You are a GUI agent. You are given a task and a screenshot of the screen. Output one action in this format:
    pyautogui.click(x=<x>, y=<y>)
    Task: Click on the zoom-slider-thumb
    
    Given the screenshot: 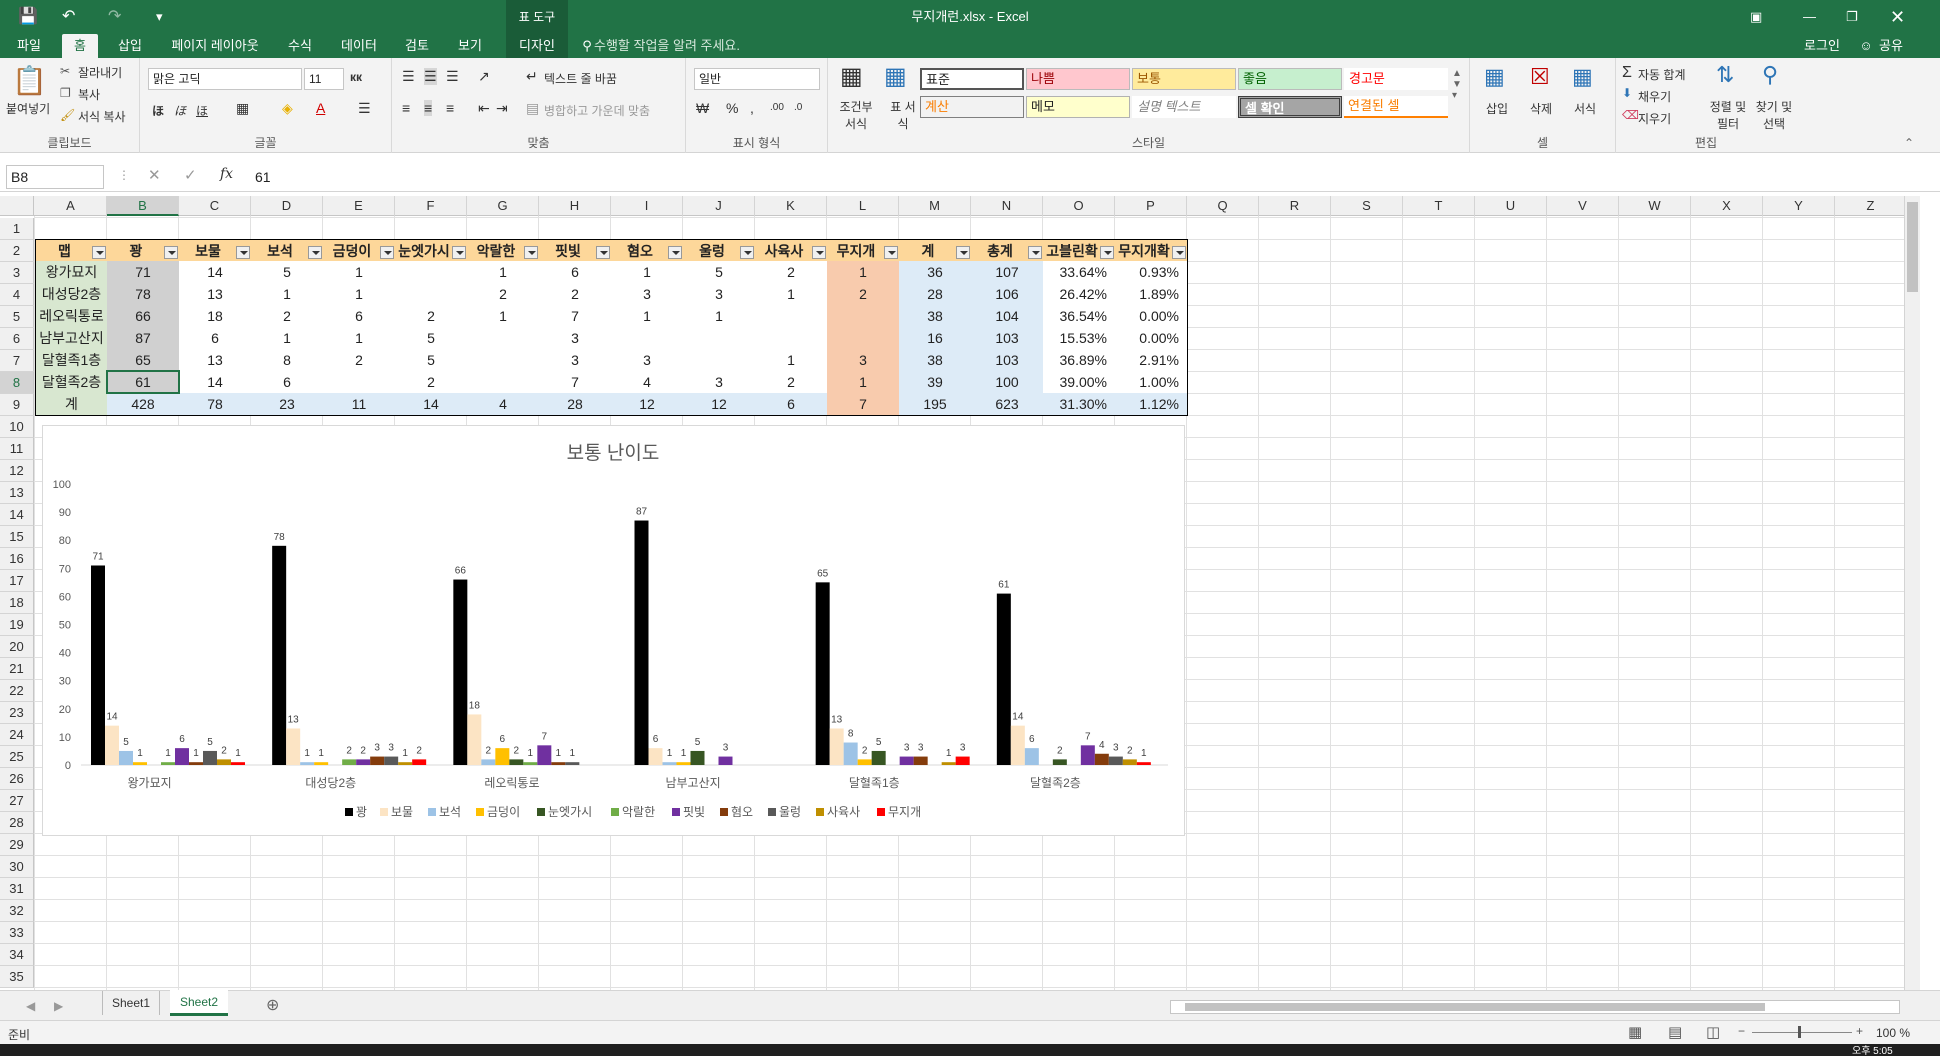 What is the action you would take?
    pyautogui.click(x=1799, y=1032)
    